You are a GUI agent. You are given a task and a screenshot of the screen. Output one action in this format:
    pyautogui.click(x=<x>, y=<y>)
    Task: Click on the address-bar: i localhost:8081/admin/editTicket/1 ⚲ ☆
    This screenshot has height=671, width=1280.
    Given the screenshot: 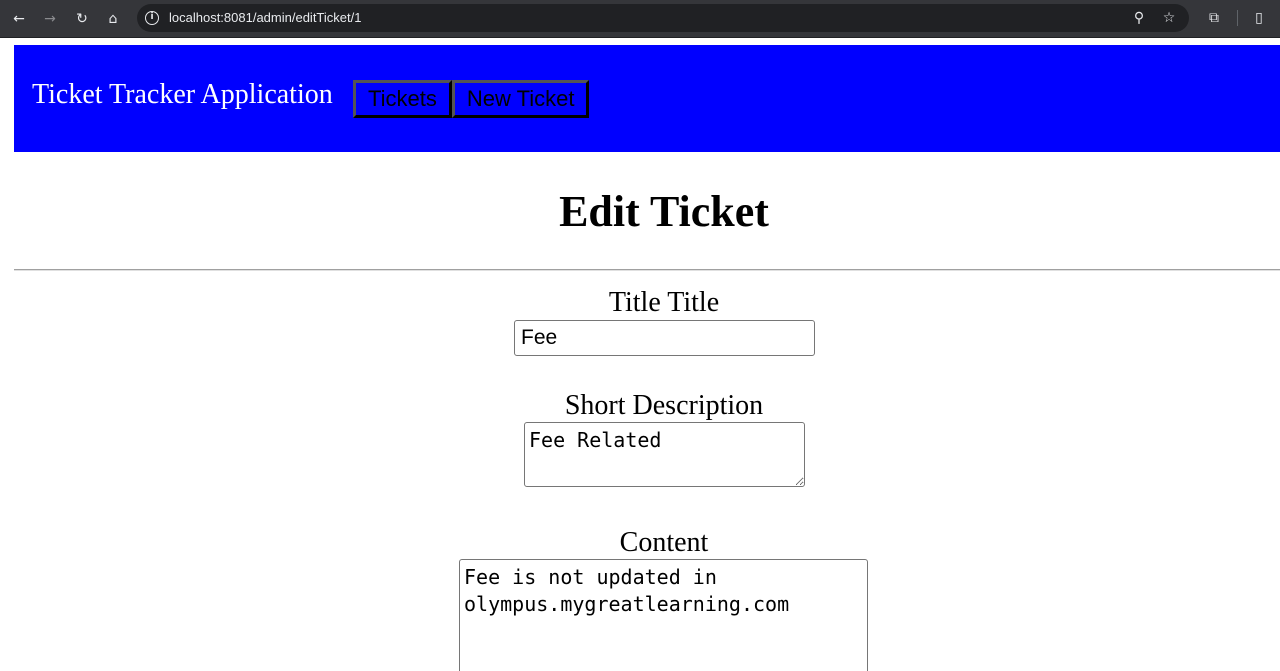 What is the action you would take?
    pyautogui.click(x=663, y=18)
    